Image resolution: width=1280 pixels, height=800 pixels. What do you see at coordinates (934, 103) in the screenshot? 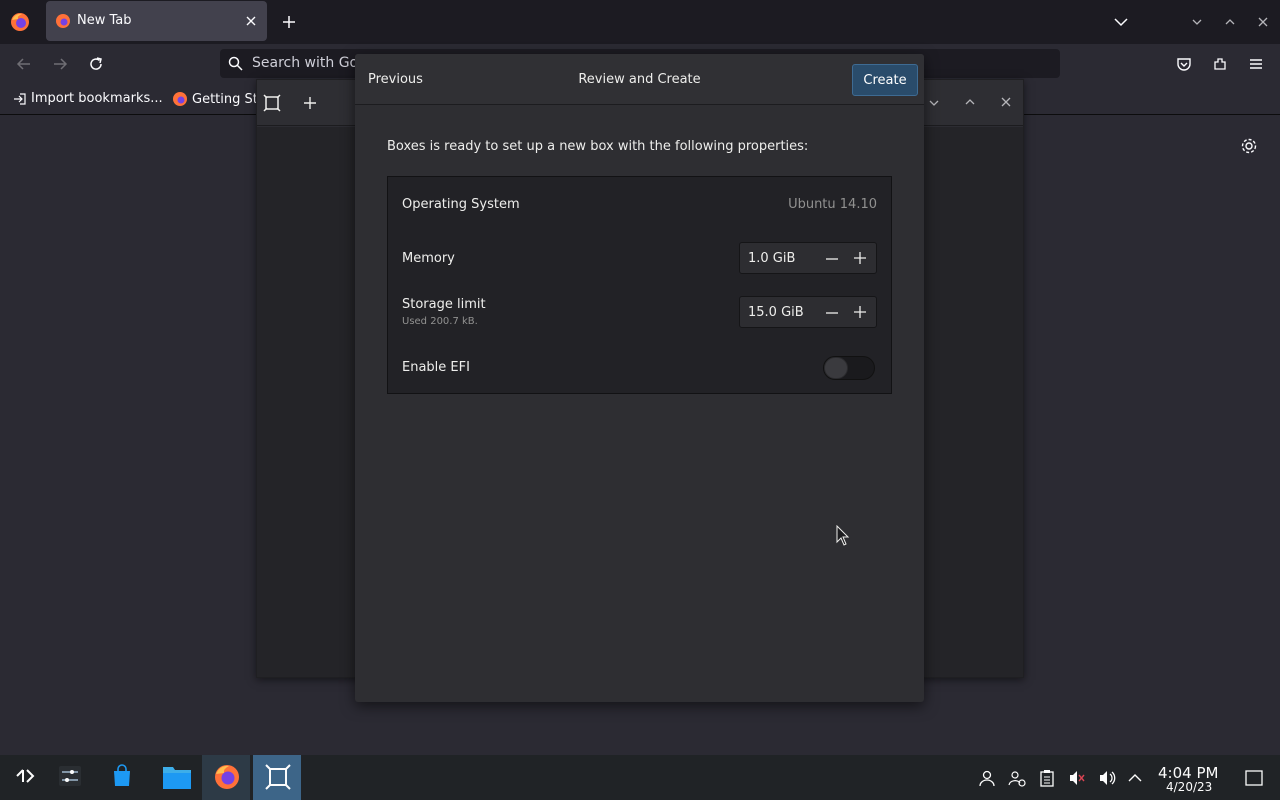
I see `boxes-minimize-icon` at bounding box center [934, 103].